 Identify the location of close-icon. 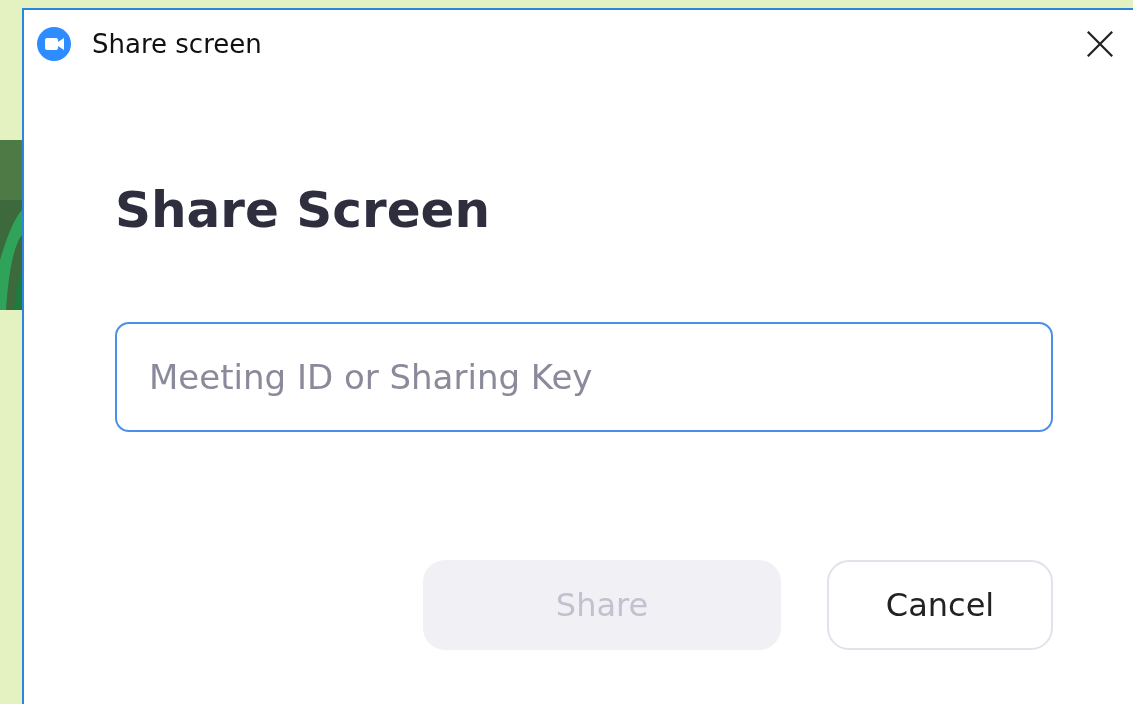
(1100, 44).